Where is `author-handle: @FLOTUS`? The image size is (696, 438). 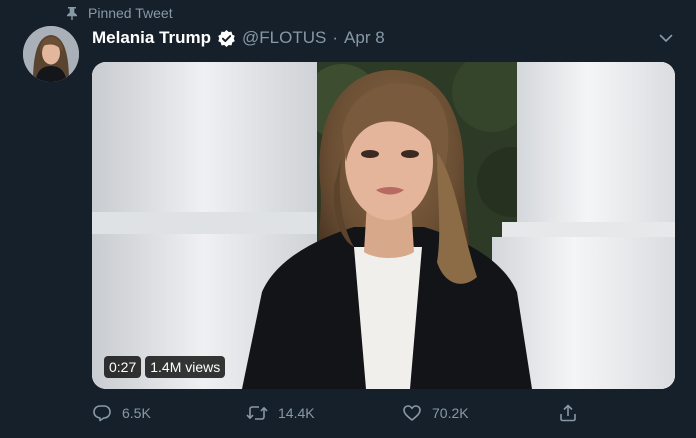
author-handle: @FLOTUS is located at coordinates (284, 38).